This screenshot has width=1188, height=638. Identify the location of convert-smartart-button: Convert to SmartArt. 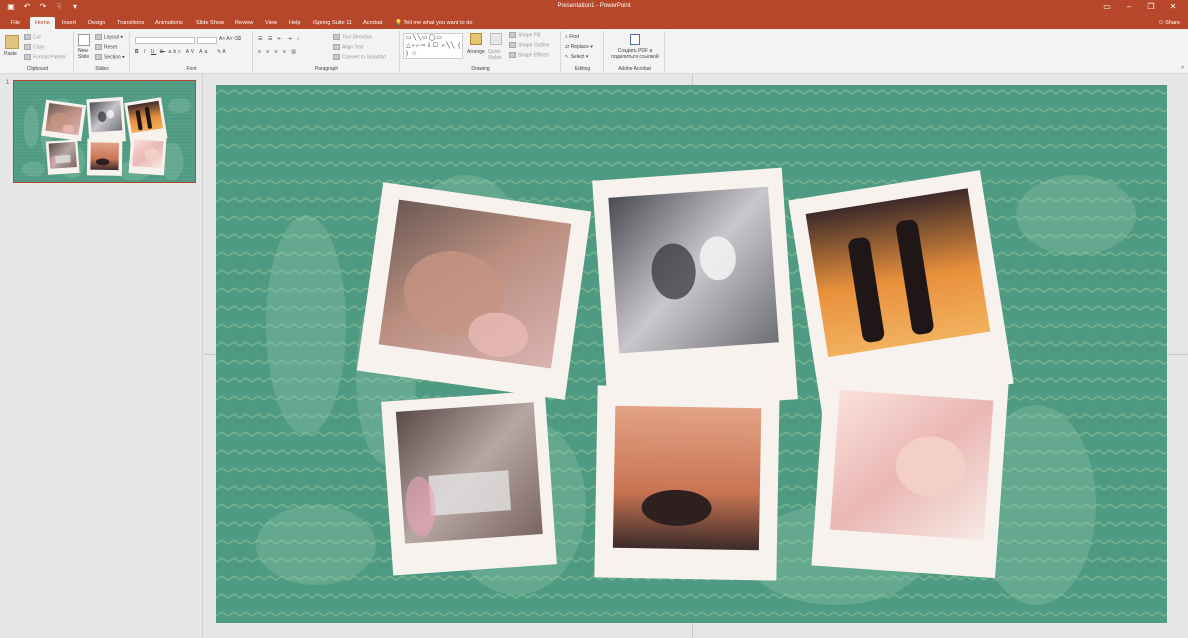
(359, 57).